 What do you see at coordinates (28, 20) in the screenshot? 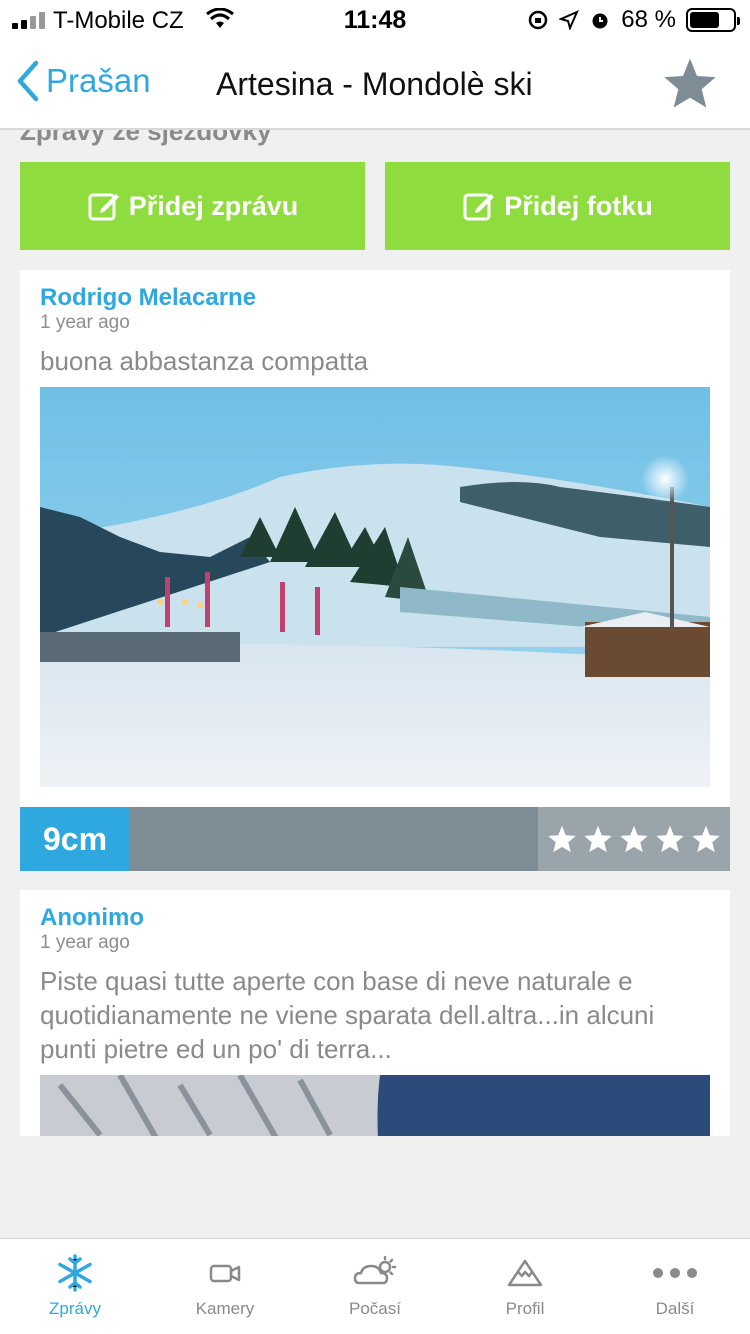
I see `signal-icon` at bounding box center [28, 20].